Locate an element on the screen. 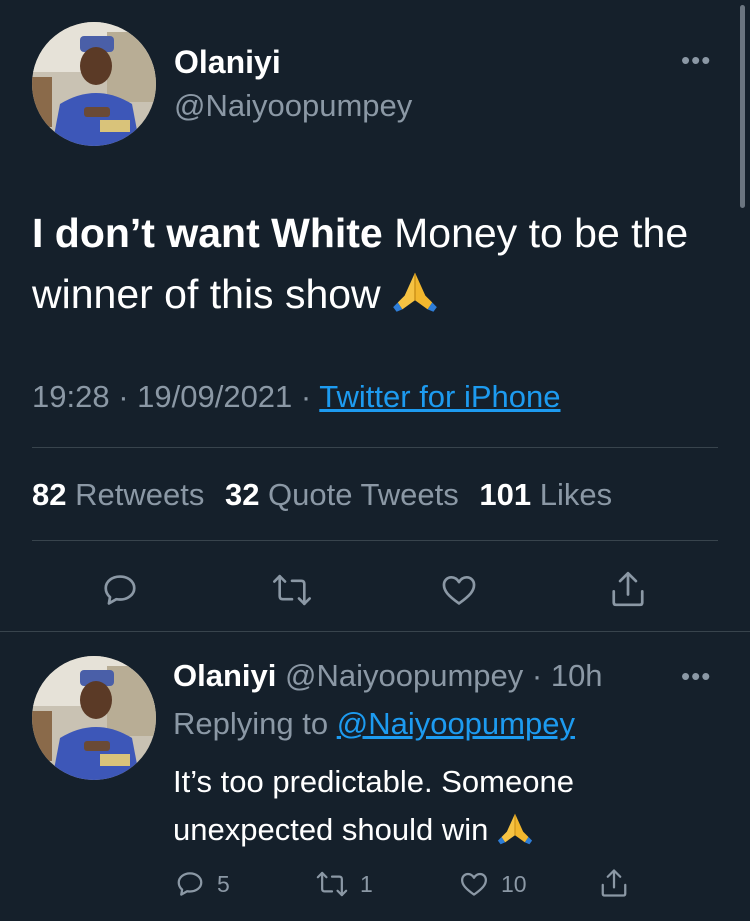  likes-stat: 101 Likes is located at coordinates (545, 494).